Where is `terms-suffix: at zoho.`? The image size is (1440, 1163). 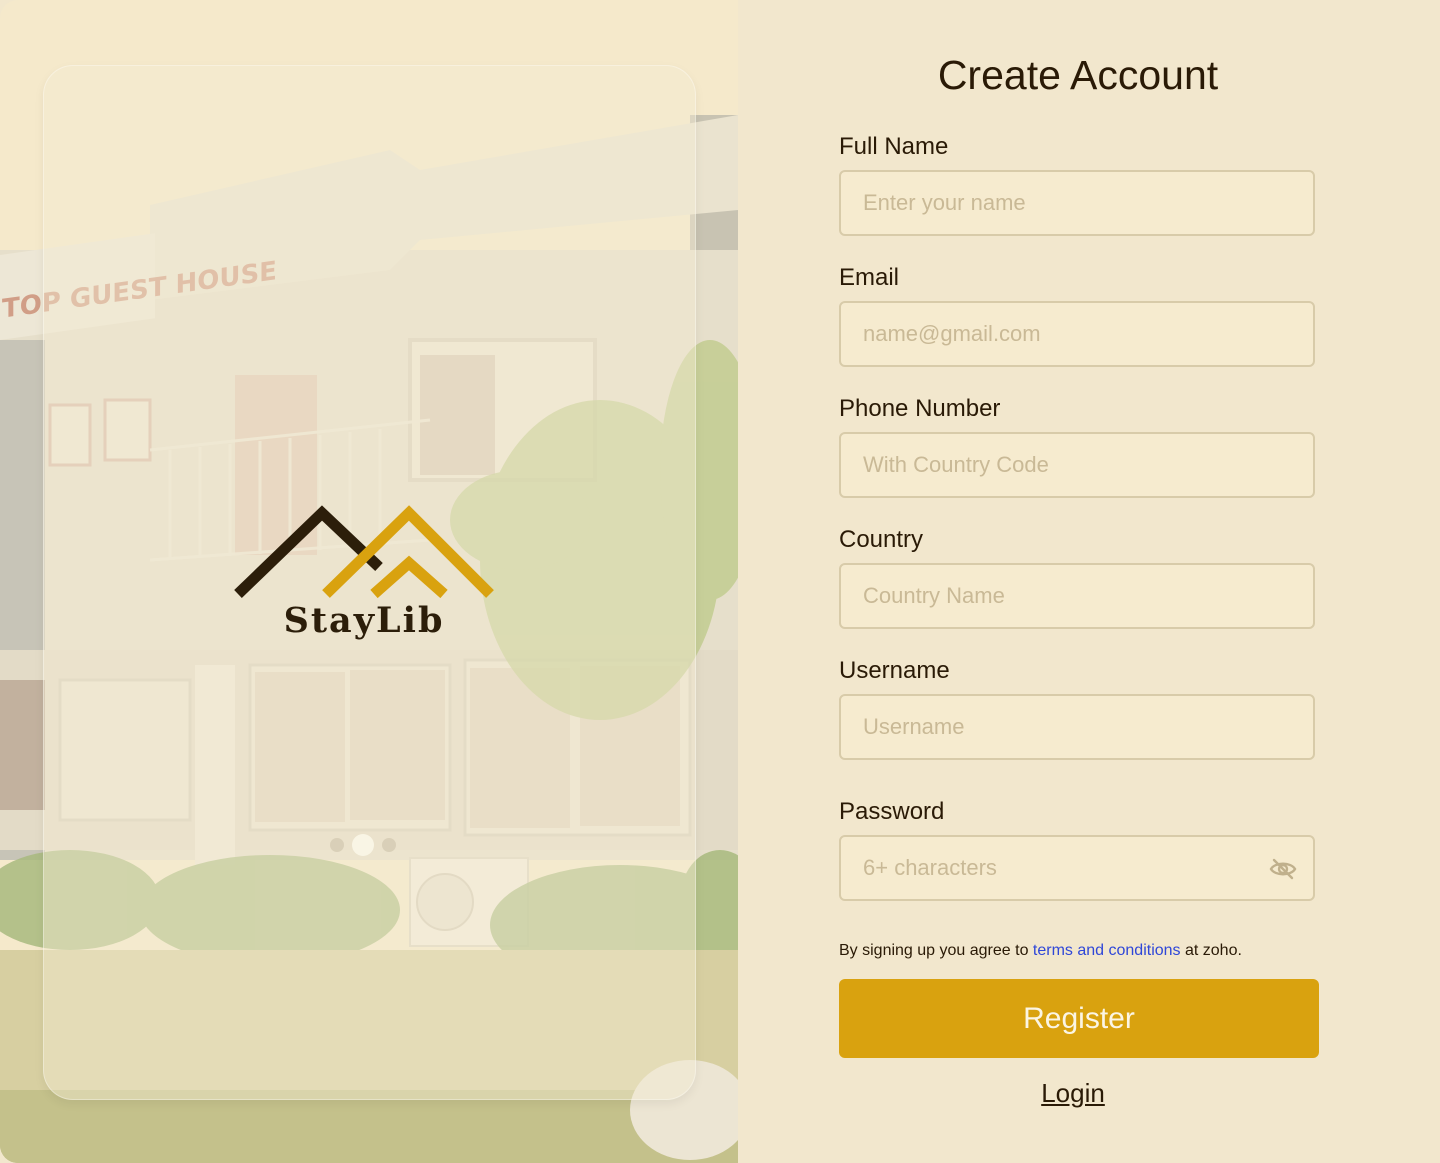
terms-suffix: at zoho. is located at coordinates (1211, 950).